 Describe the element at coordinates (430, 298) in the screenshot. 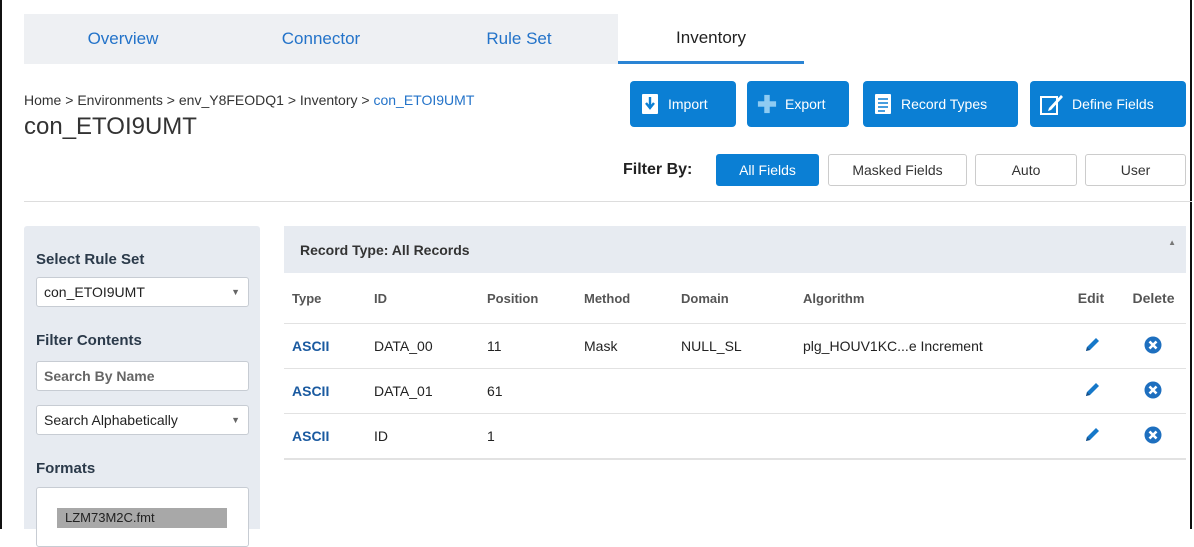

I see `column-header: ID` at that location.